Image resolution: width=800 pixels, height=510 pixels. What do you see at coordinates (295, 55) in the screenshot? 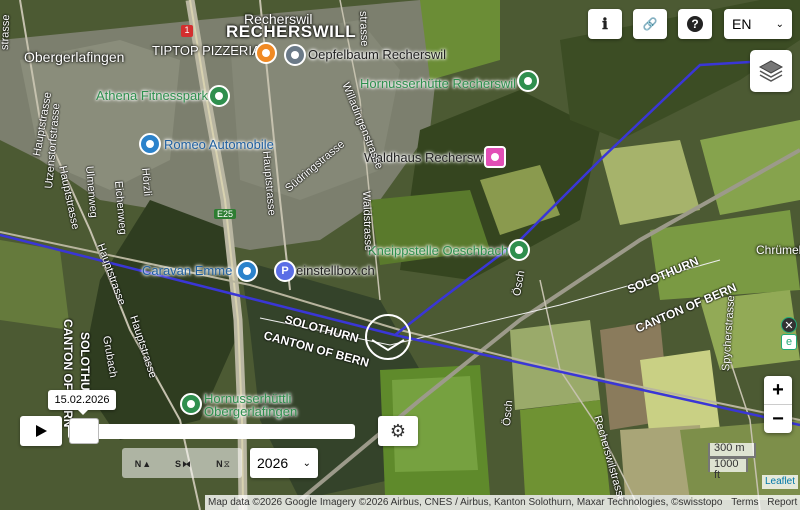
I see `place-marker-icon` at bounding box center [295, 55].